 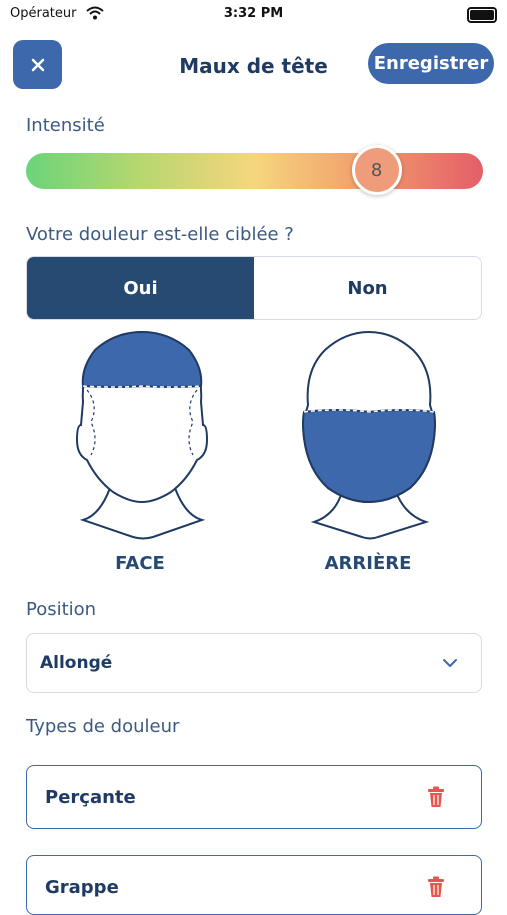 What do you see at coordinates (431, 63) in the screenshot?
I see `save-button: Enregistrer` at bounding box center [431, 63].